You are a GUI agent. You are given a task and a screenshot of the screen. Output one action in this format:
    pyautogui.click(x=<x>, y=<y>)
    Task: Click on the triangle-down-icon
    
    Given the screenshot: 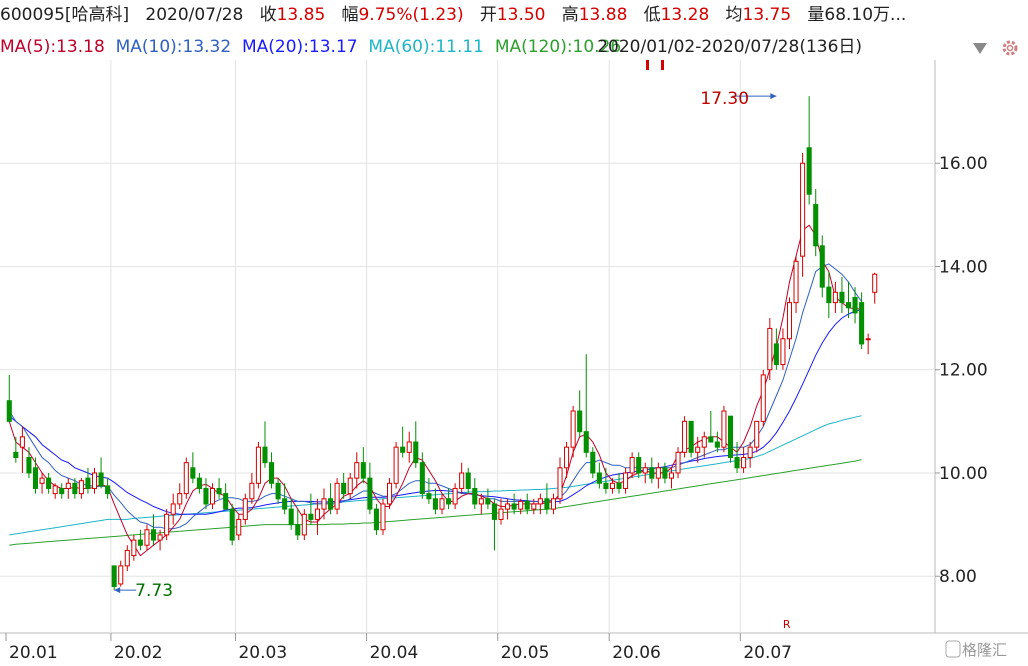 What is the action you would take?
    pyautogui.click(x=980, y=48)
    